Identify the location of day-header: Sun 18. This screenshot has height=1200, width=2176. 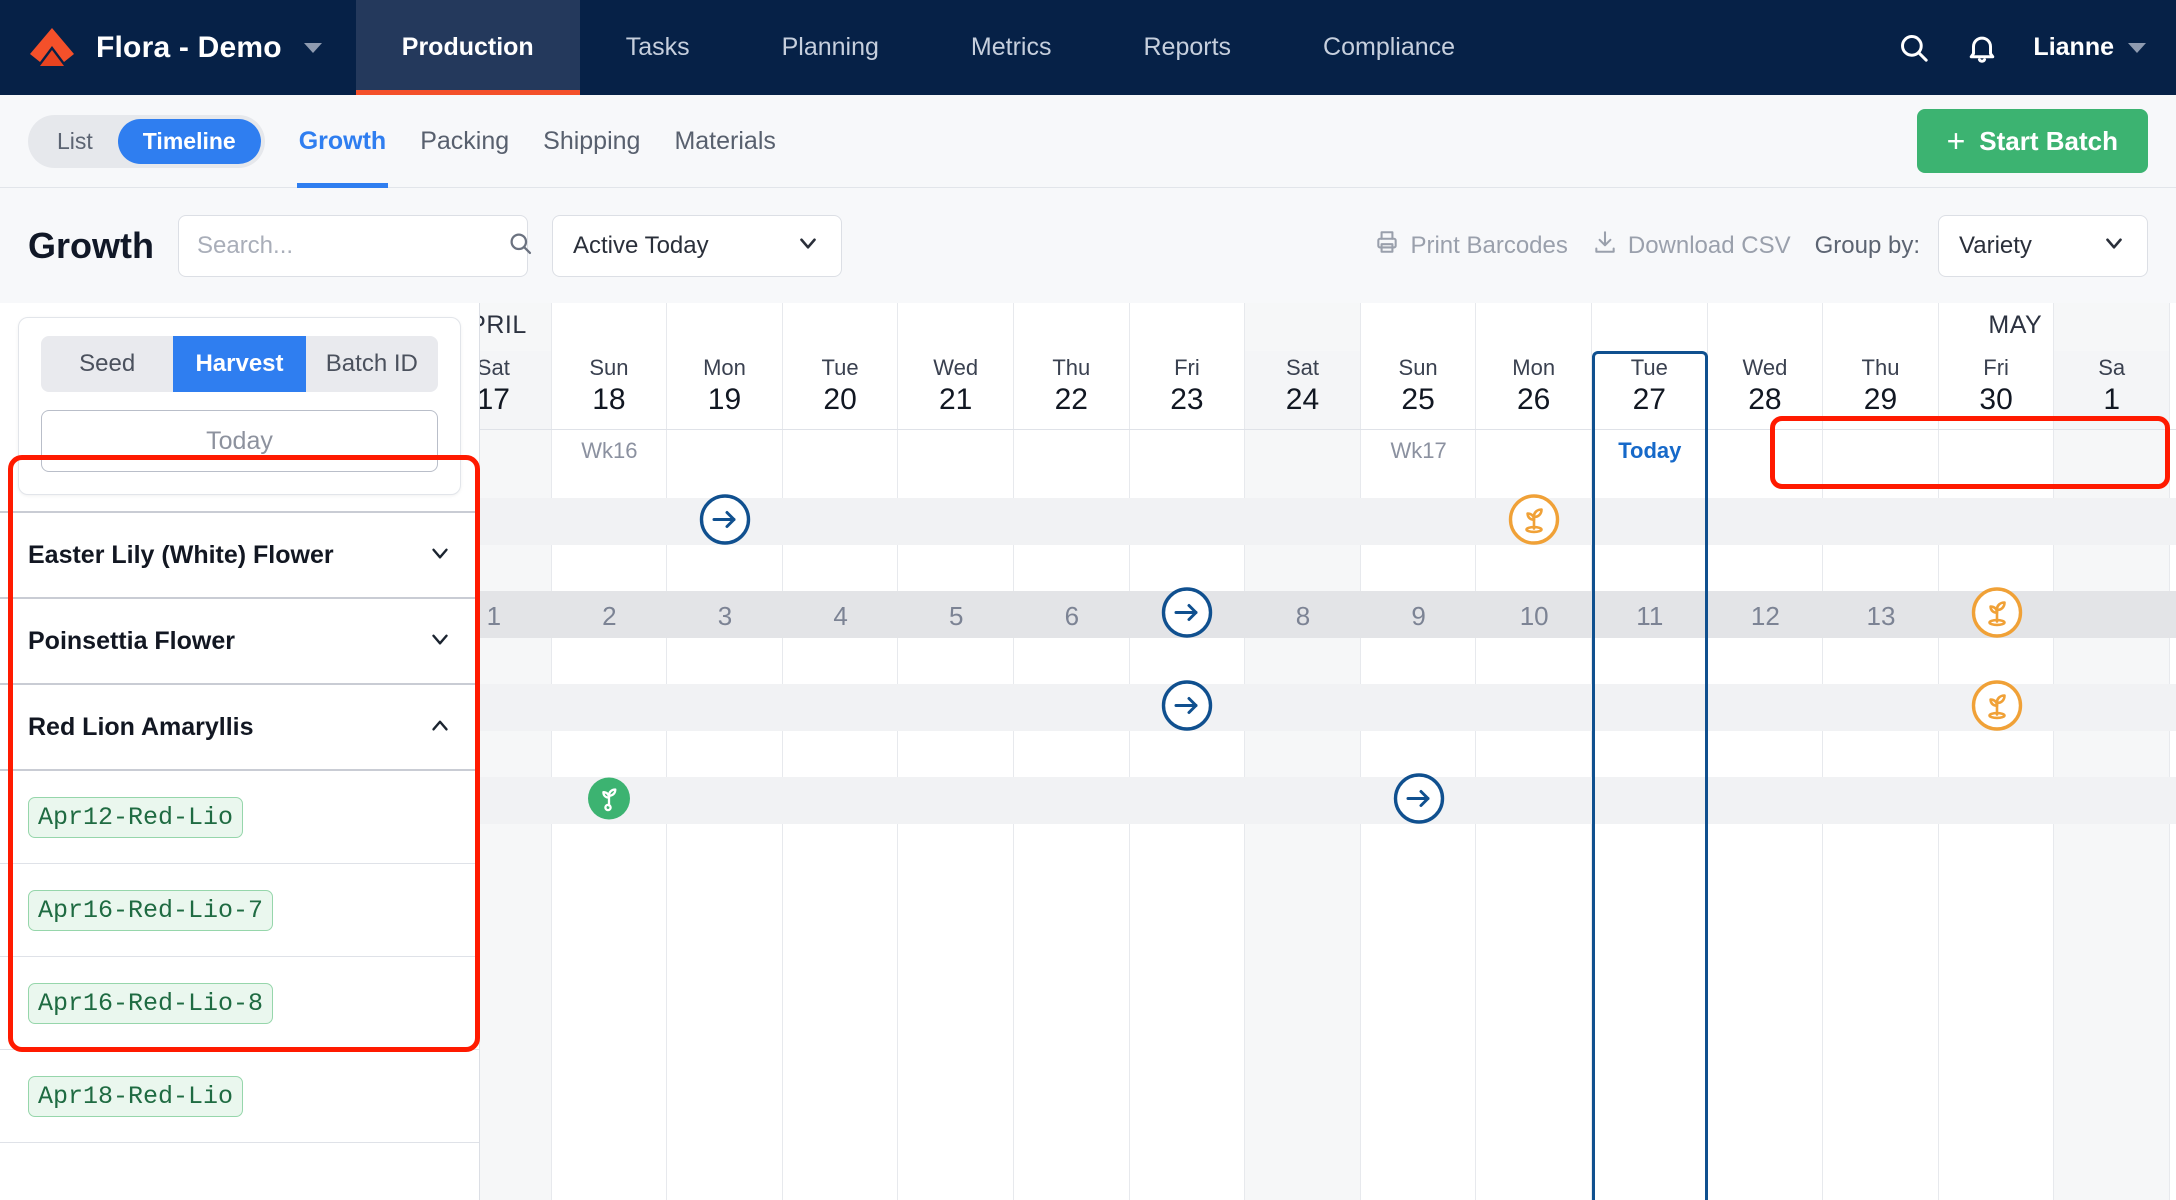
(610, 390).